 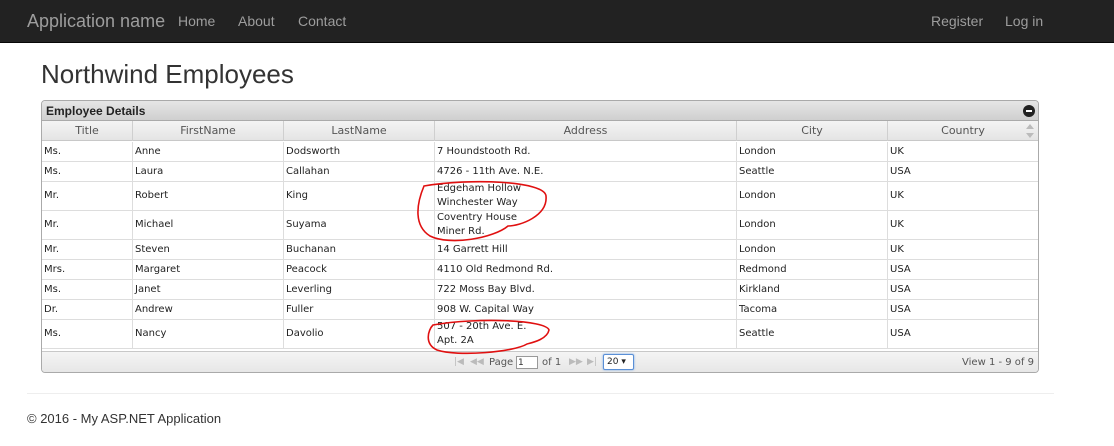 I want to click on cell-lastname: Buchanan, so click(x=359, y=249).